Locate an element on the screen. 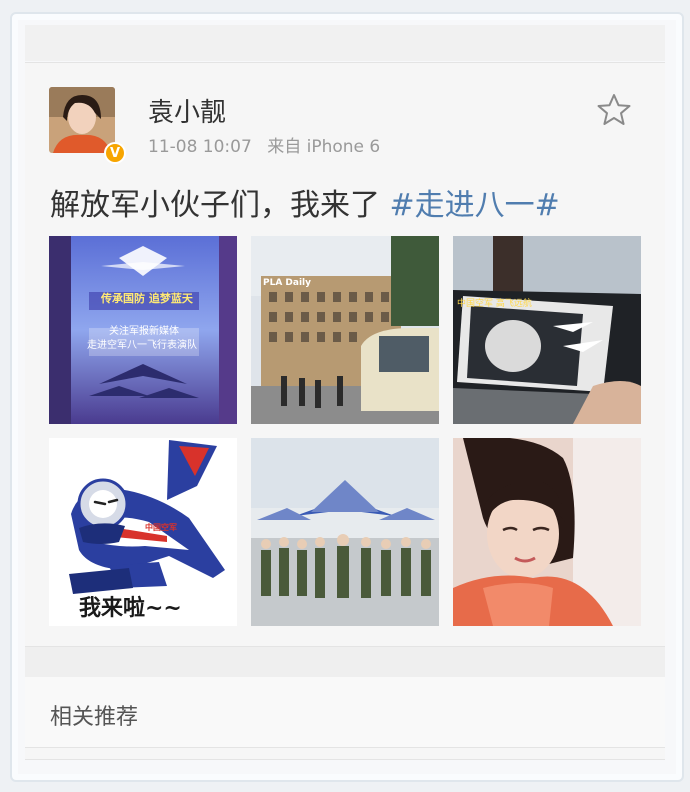 The width and height of the screenshot is (690, 792). avatar is located at coordinates (82, 120).